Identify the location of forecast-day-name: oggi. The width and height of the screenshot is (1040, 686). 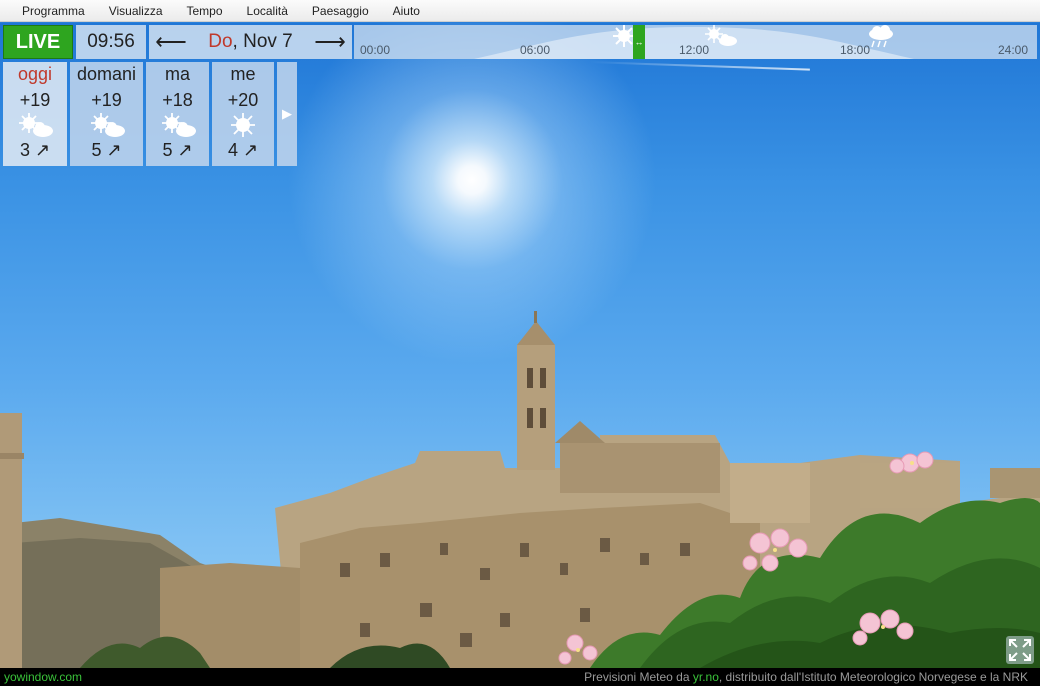
(35, 74).